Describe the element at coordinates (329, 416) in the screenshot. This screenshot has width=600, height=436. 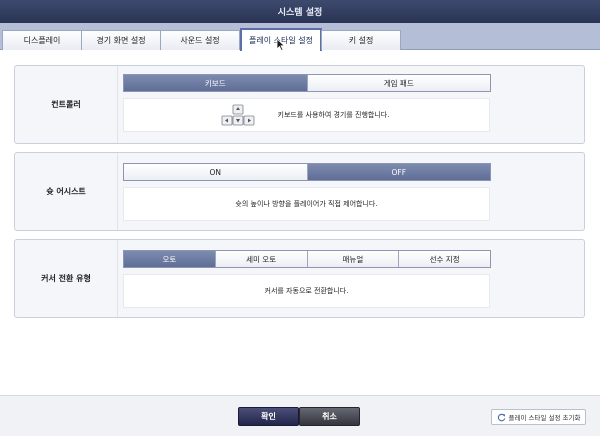
I see `cancel-button: 취소` at that location.